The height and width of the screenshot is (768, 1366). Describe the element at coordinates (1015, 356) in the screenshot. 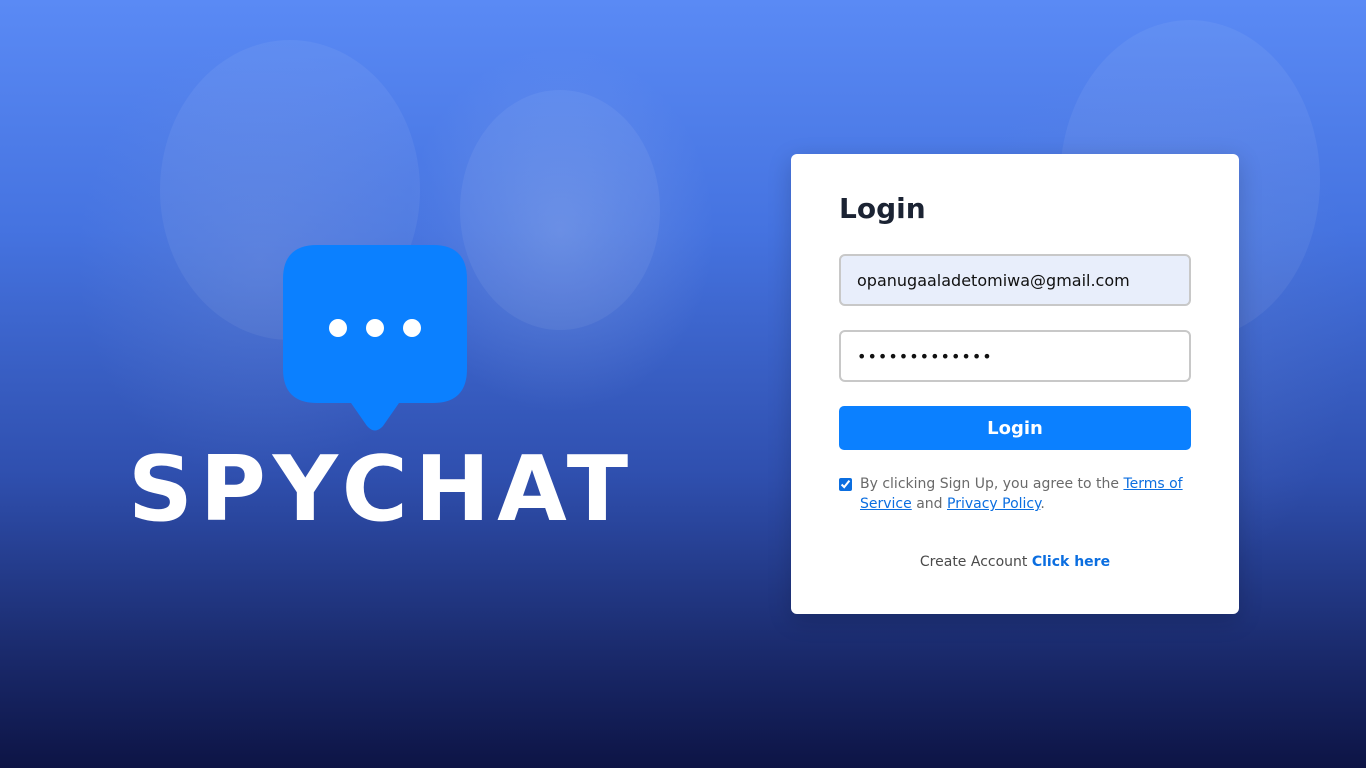

I see `password-field` at that location.